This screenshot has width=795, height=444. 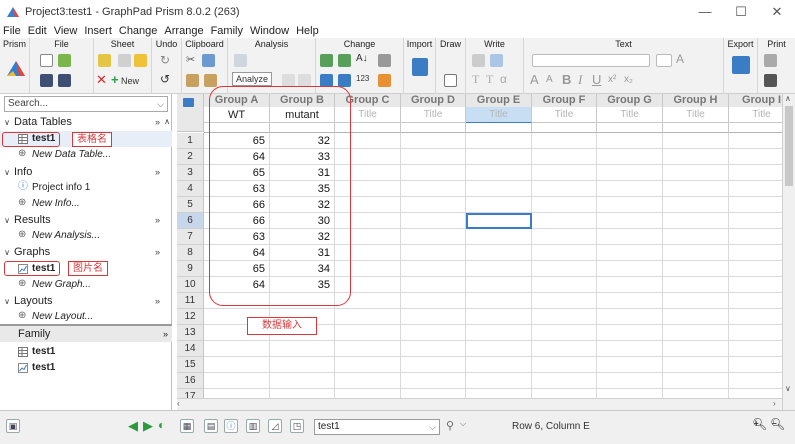 What do you see at coordinates (46, 80) in the screenshot?
I see `save-icon` at bounding box center [46, 80].